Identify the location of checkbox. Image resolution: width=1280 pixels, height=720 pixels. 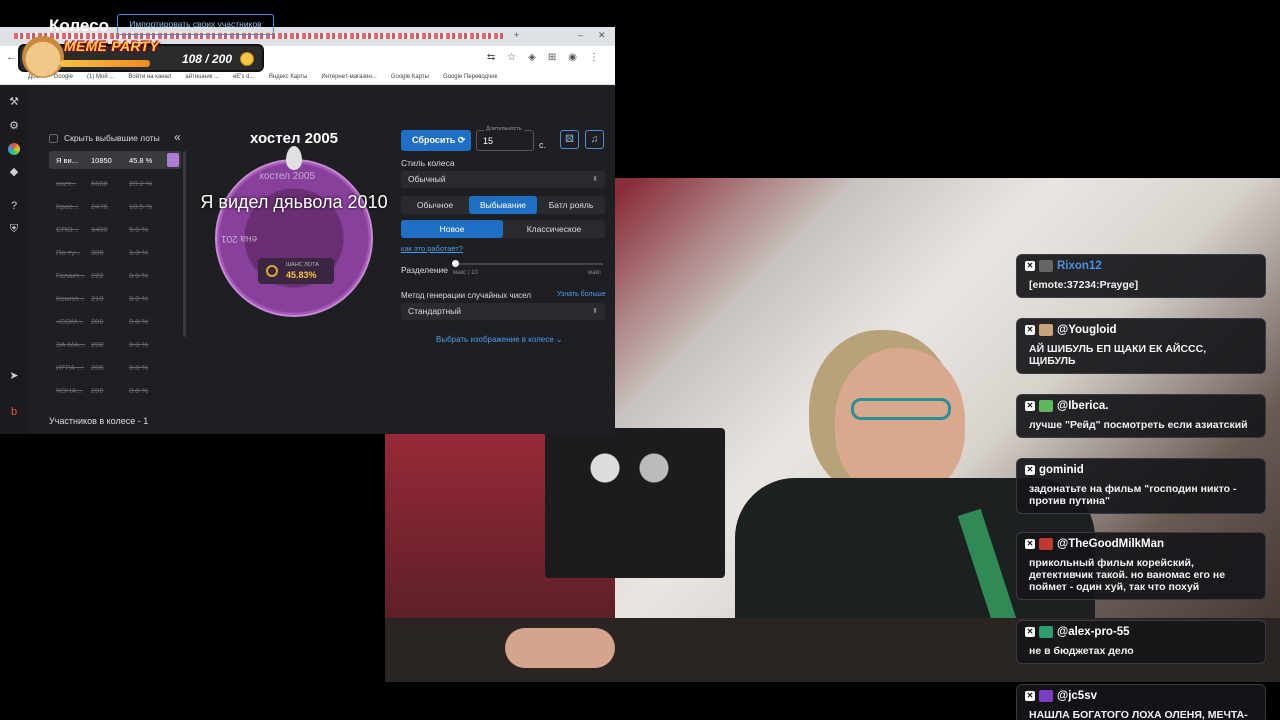
(53, 138).